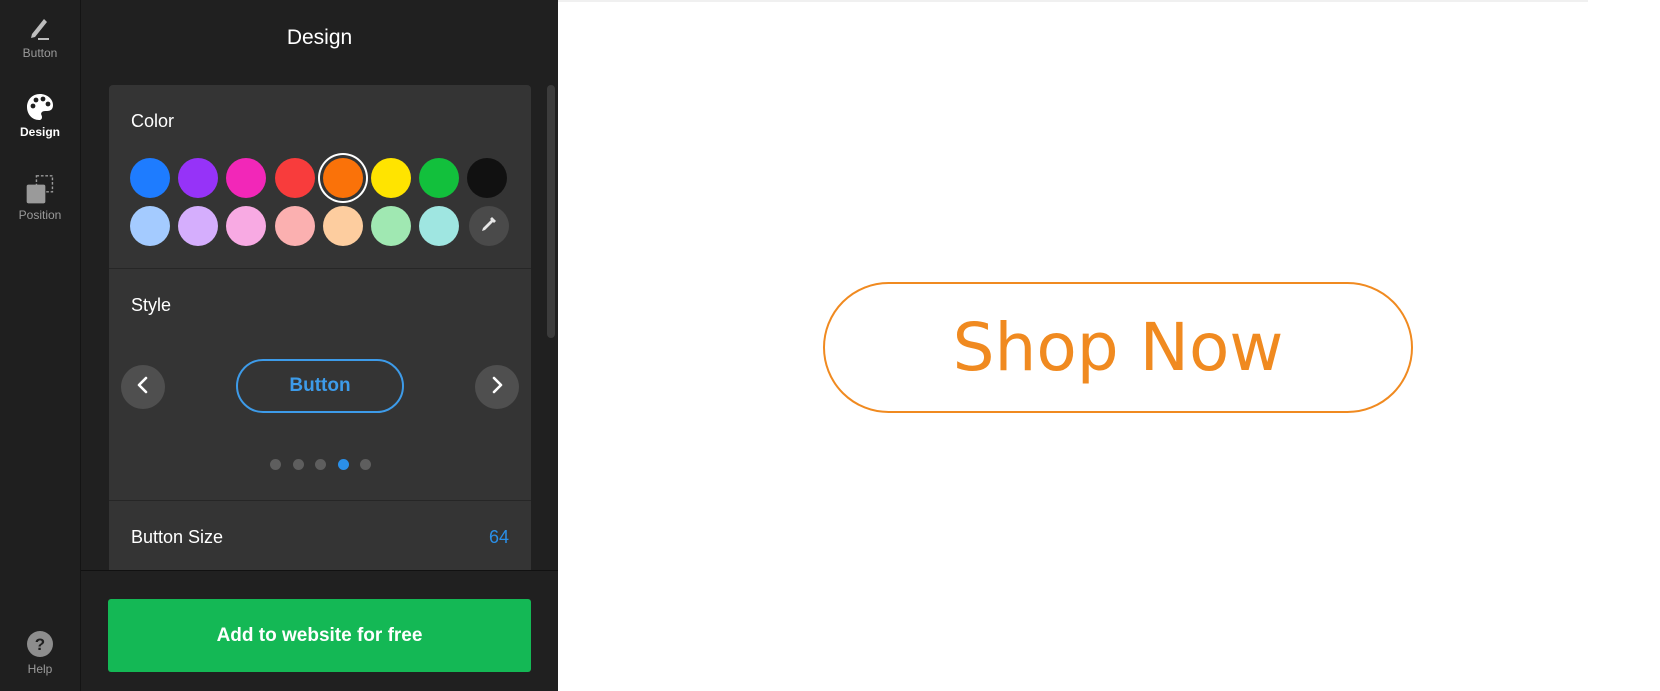 This screenshot has width=1660, height=691. I want to click on color-section-label: Color, so click(153, 121).